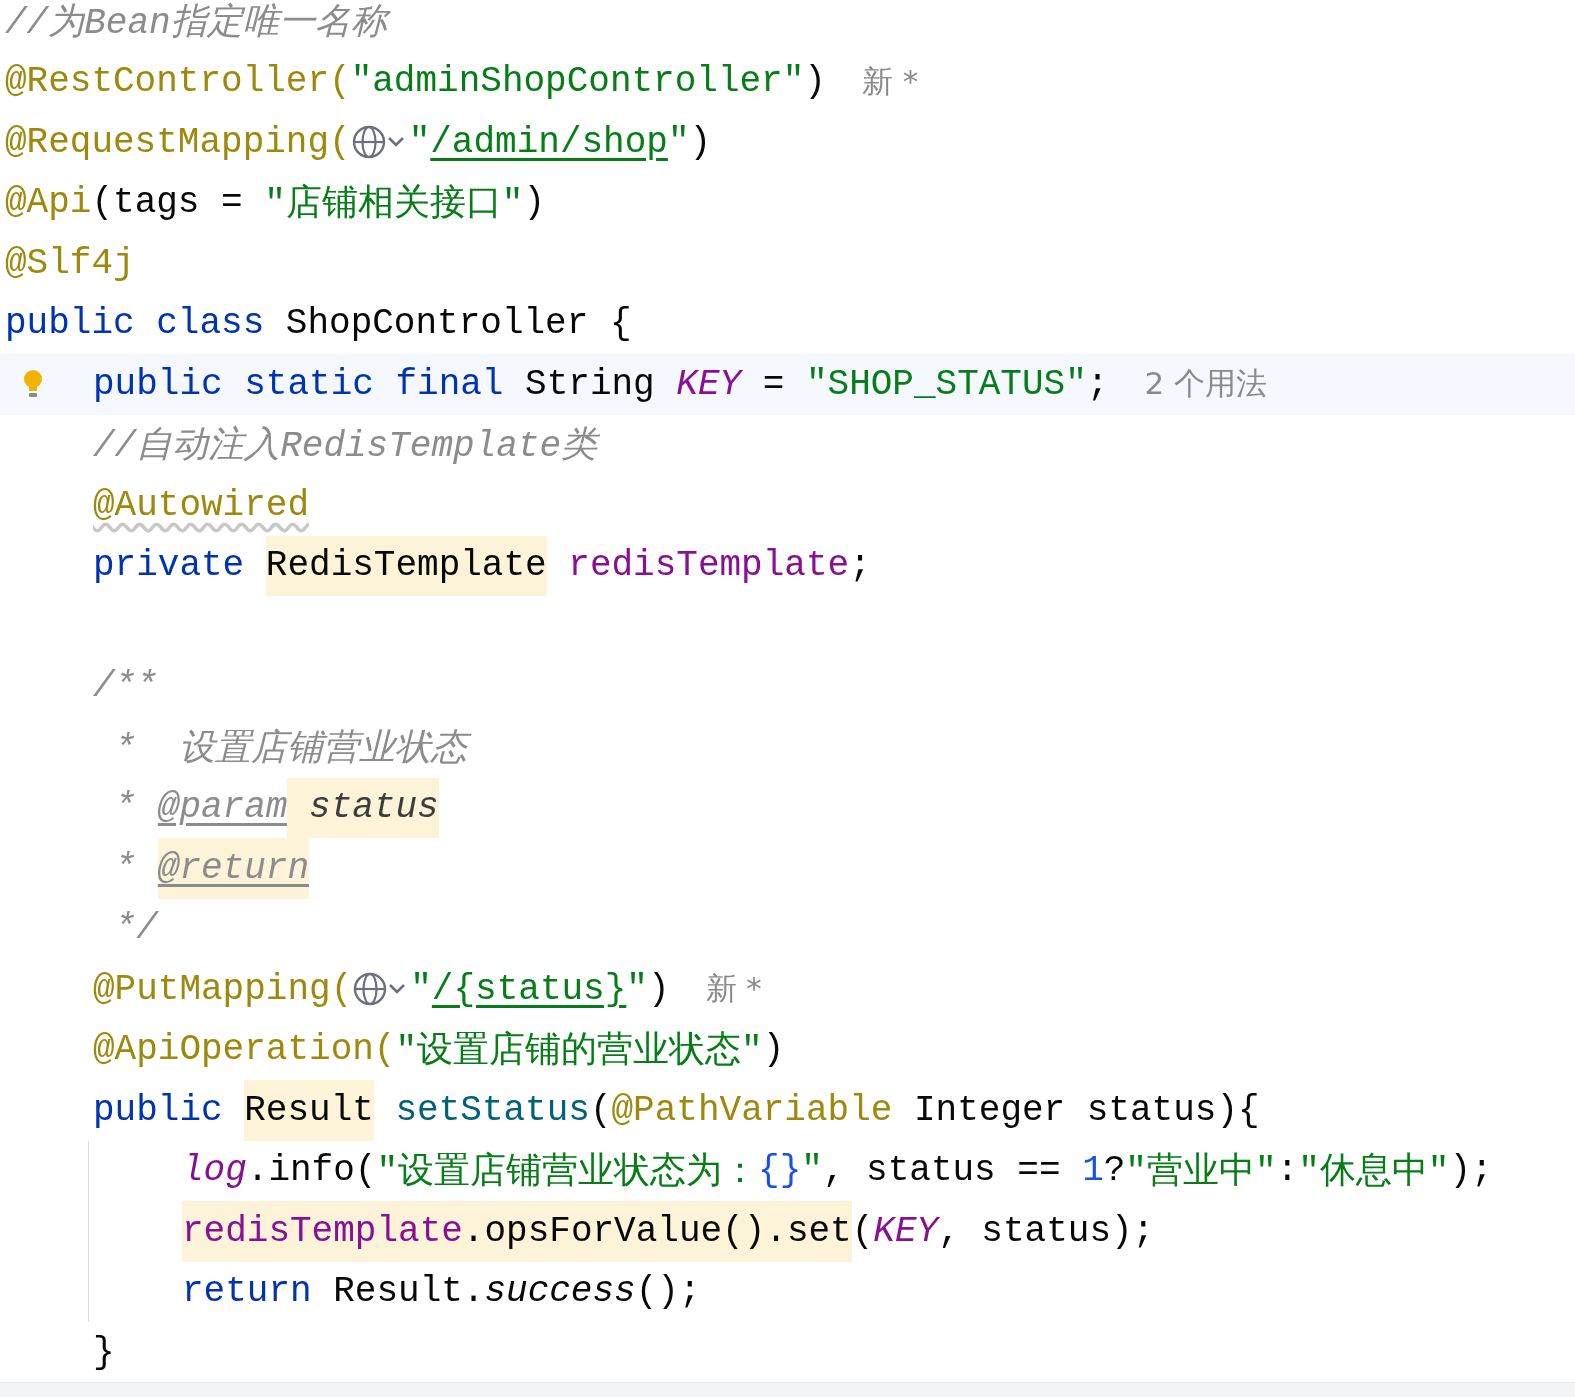 The image size is (1575, 1397). Describe the element at coordinates (223, 989) in the screenshot. I see `code-text: @PutMapping(` at that location.